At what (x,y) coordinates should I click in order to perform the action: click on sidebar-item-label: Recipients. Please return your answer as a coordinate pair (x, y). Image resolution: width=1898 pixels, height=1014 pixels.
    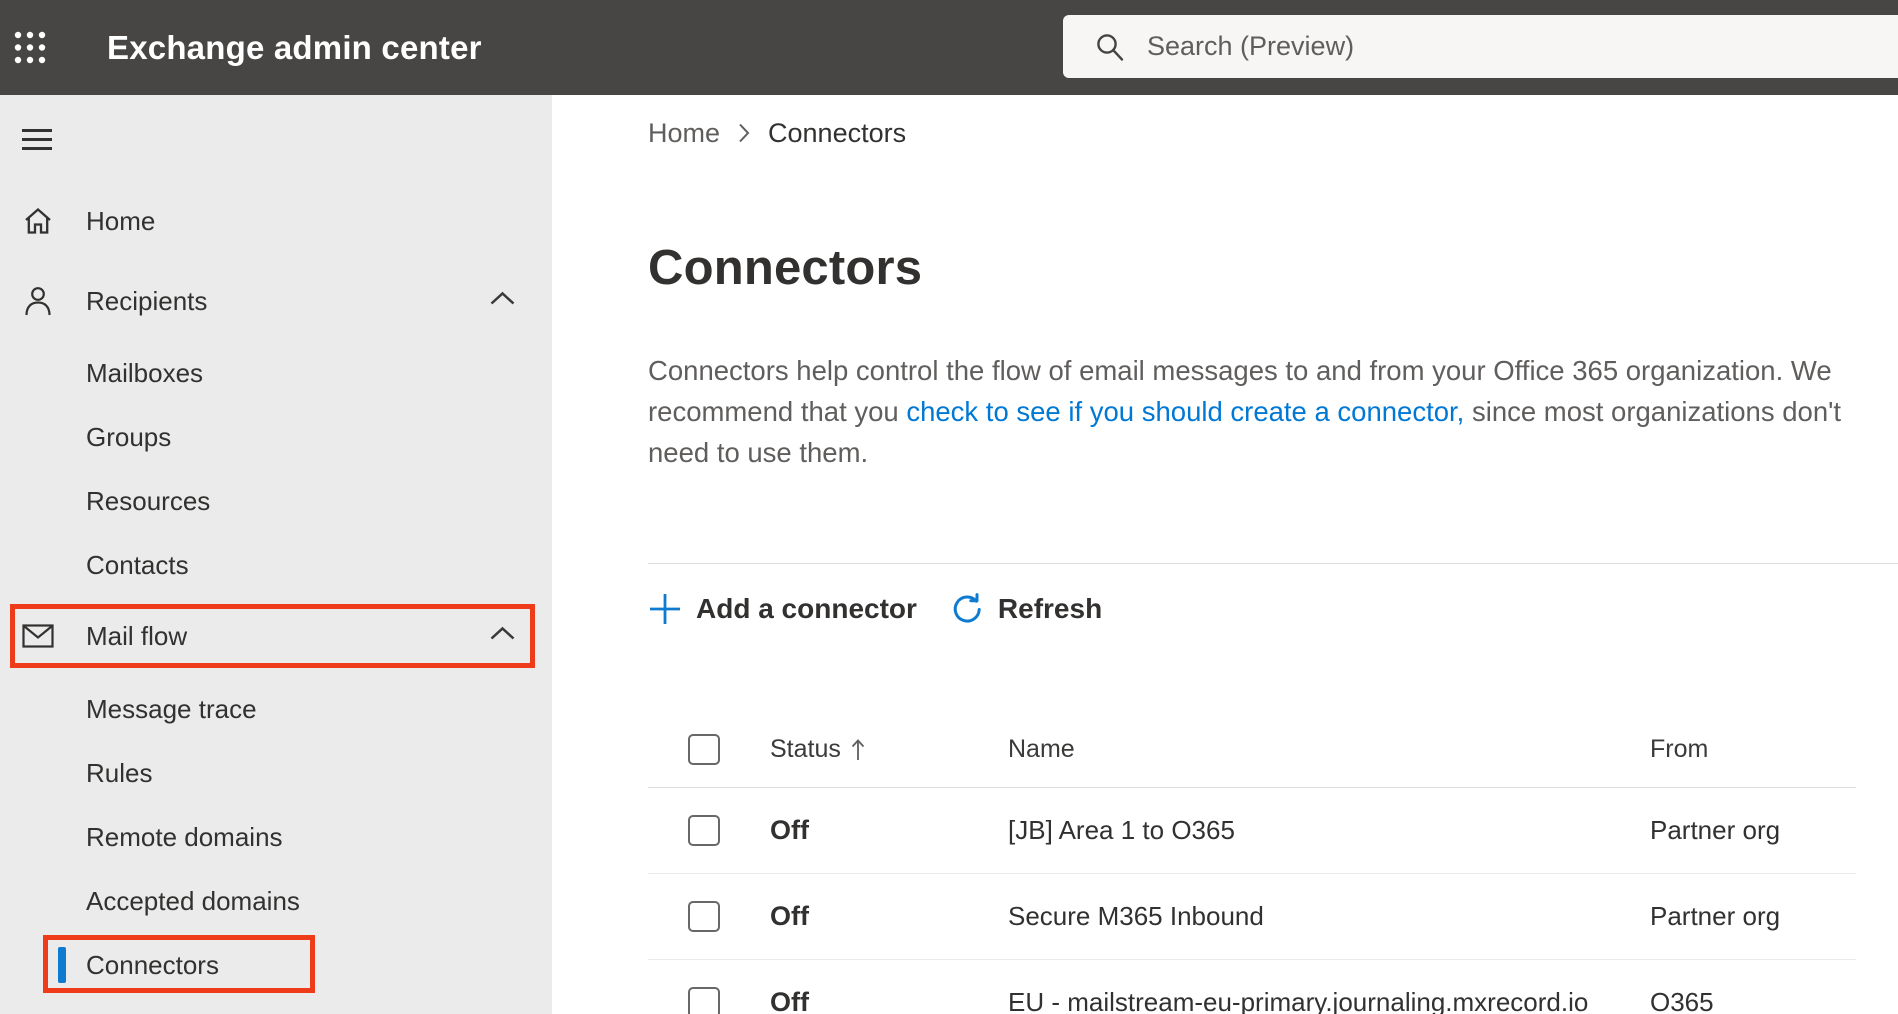
    Looking at the image, I should click on (147, 300).